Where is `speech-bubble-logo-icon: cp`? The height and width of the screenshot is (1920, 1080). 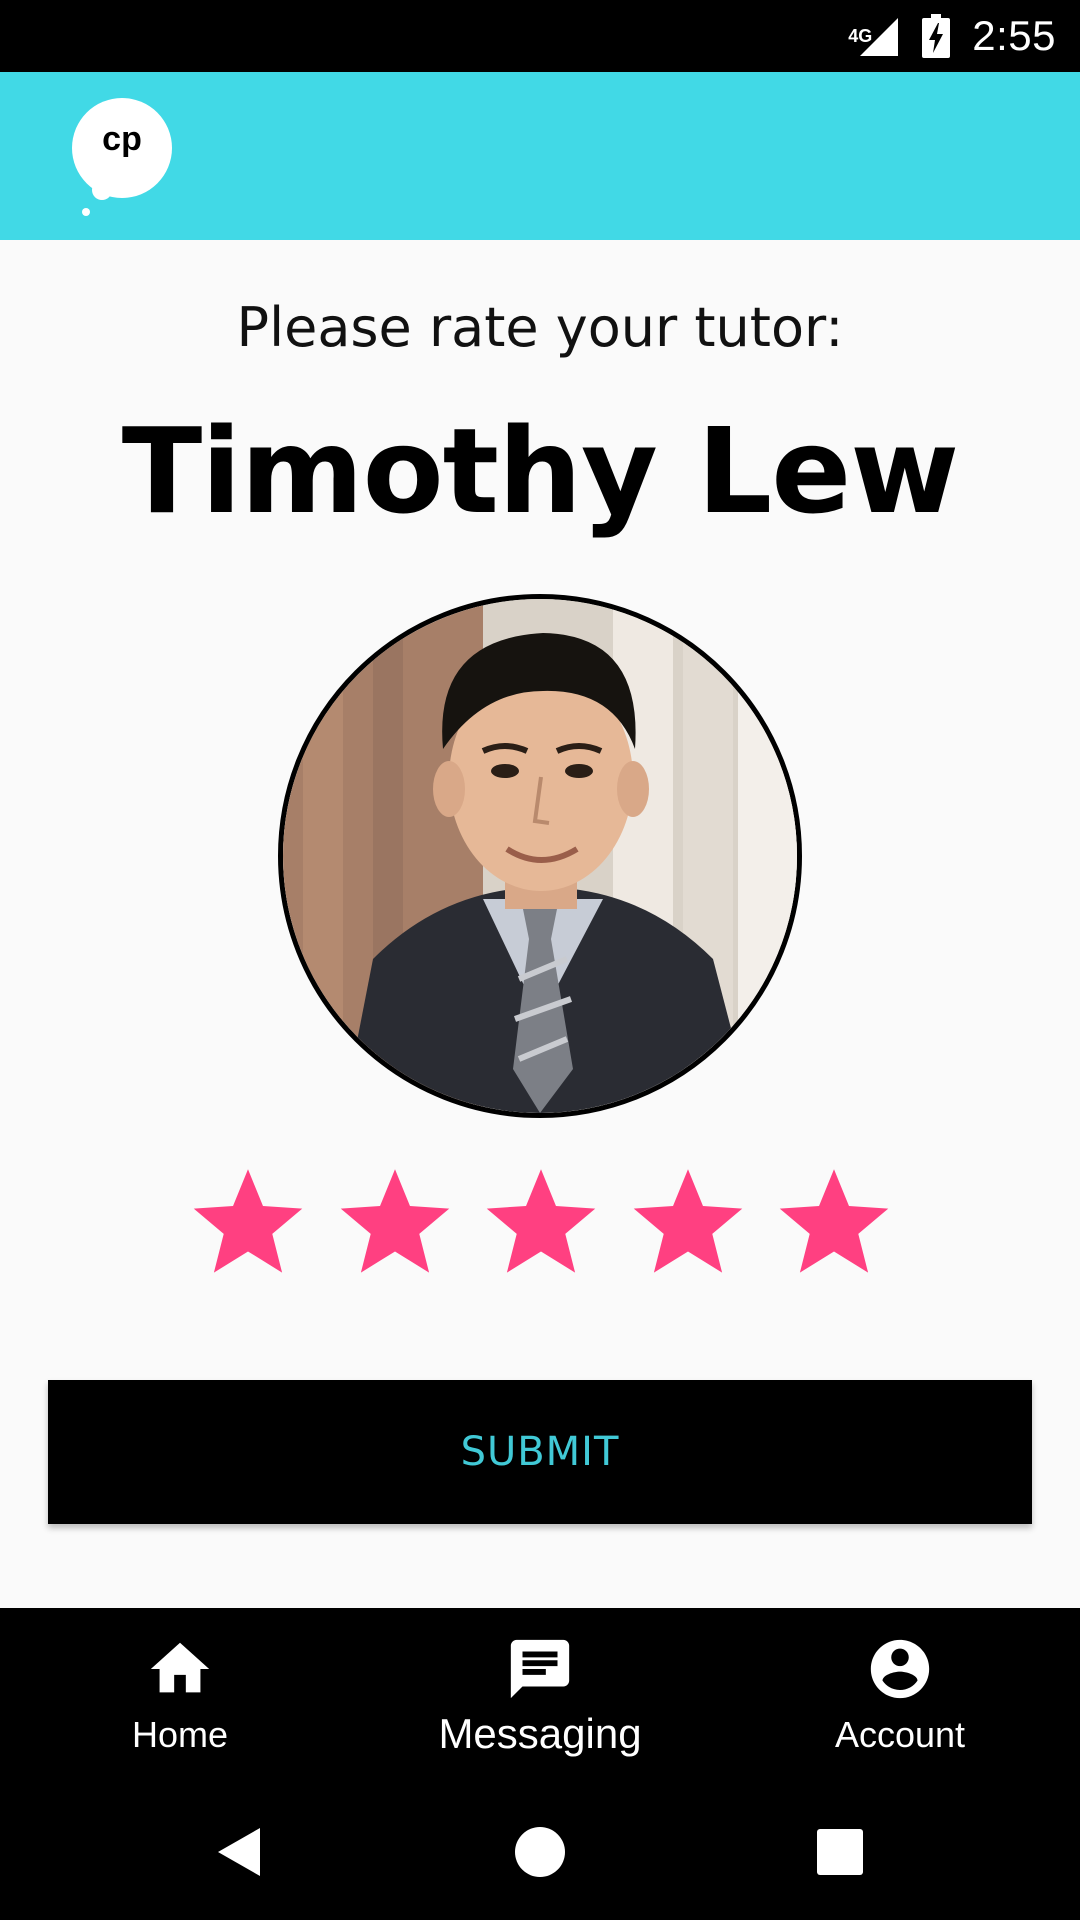 speech-bubble-logo-icon: cp is located at coordinates (124, 159).